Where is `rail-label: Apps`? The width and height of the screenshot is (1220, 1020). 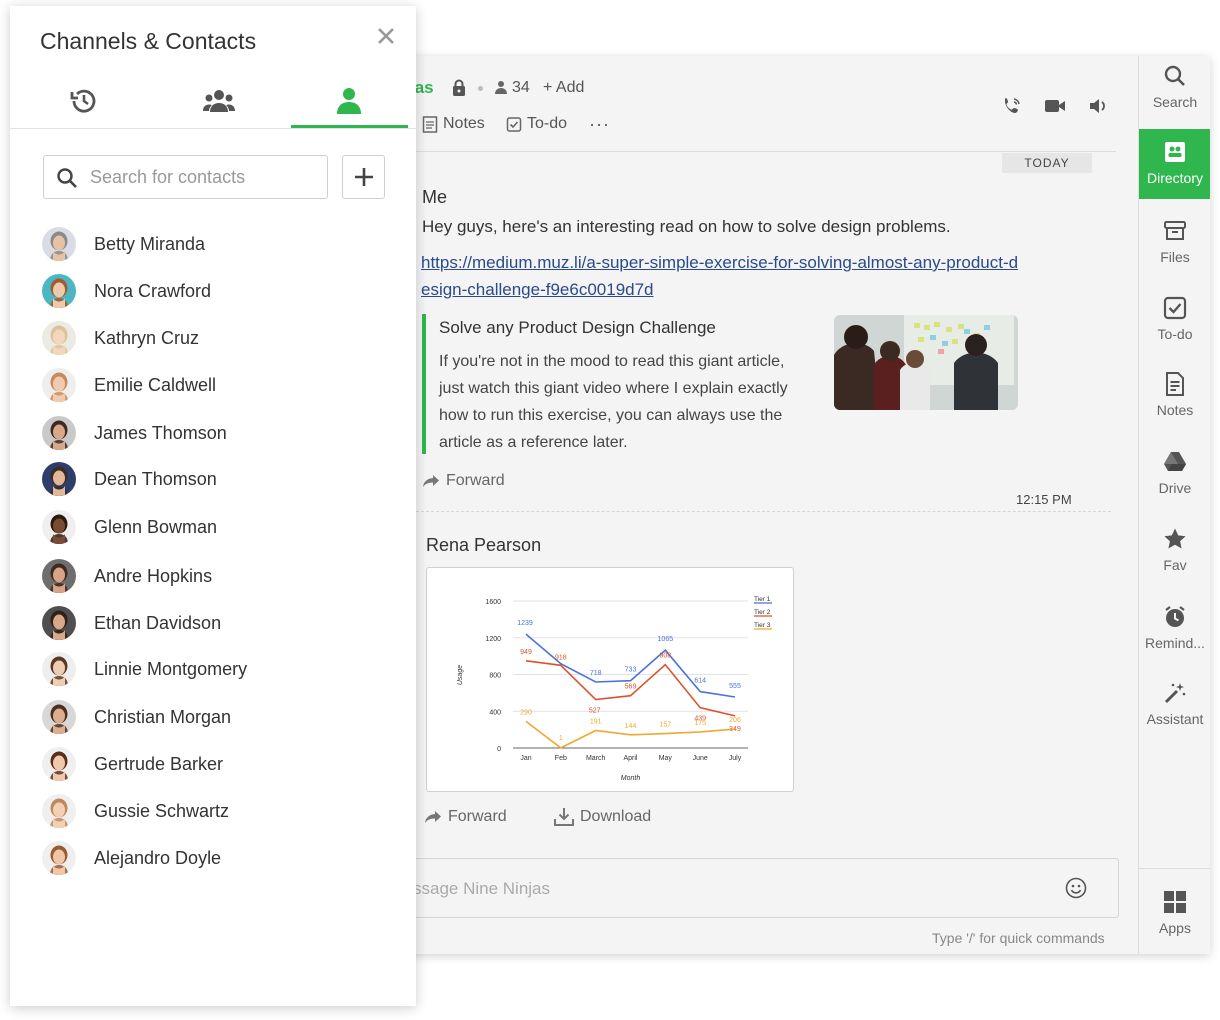 rail-label: Apps is located at coordinates (1175, 928).